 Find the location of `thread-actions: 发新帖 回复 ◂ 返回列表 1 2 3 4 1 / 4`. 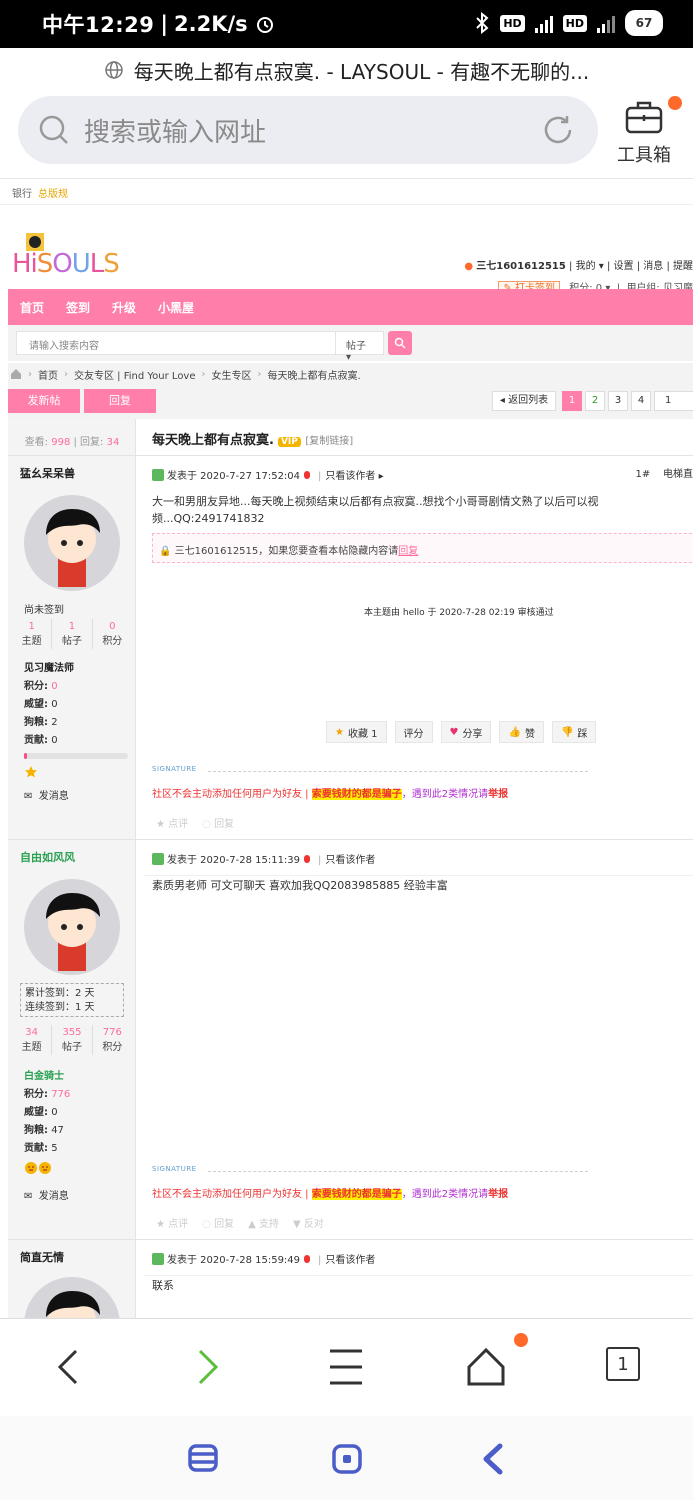

thread-actions: 发新帖 回复 ◂ 返回列表 1 2 3 4 1 / 4 is located at coordinates (350, 402).